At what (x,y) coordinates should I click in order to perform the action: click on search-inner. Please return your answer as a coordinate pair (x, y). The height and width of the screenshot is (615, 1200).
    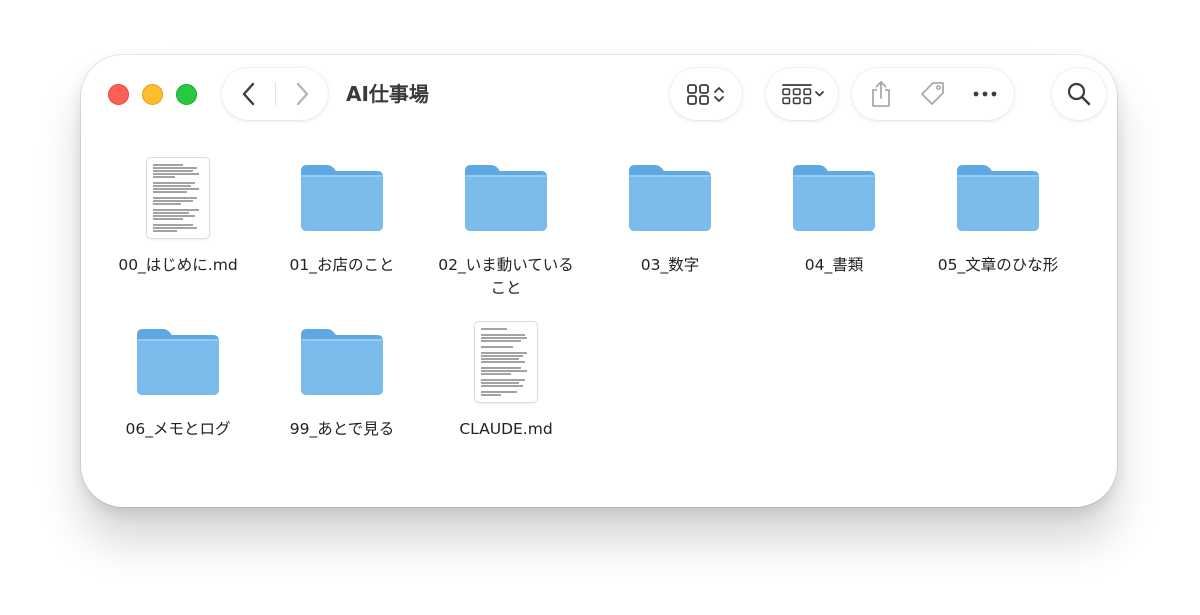
    Looking at the image, I should click on (1079, 94).